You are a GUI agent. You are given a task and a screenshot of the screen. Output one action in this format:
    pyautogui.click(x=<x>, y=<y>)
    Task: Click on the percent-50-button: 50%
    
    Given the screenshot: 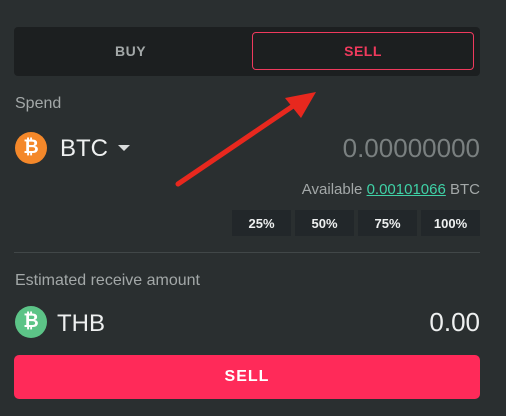 What is the action you would take?
    pyautogui.click(x=324, y=223)
    